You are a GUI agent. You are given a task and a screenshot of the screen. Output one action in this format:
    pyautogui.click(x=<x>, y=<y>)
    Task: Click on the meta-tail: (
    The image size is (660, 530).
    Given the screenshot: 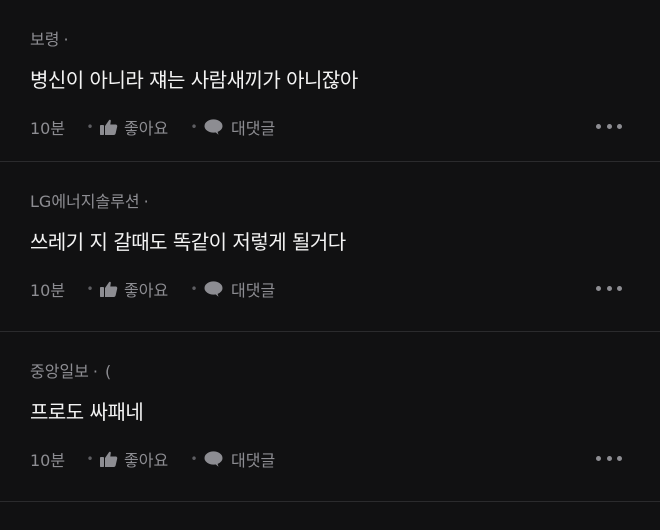 What is the action you would take?
    pyautogui.click(x=108, y=371)
    